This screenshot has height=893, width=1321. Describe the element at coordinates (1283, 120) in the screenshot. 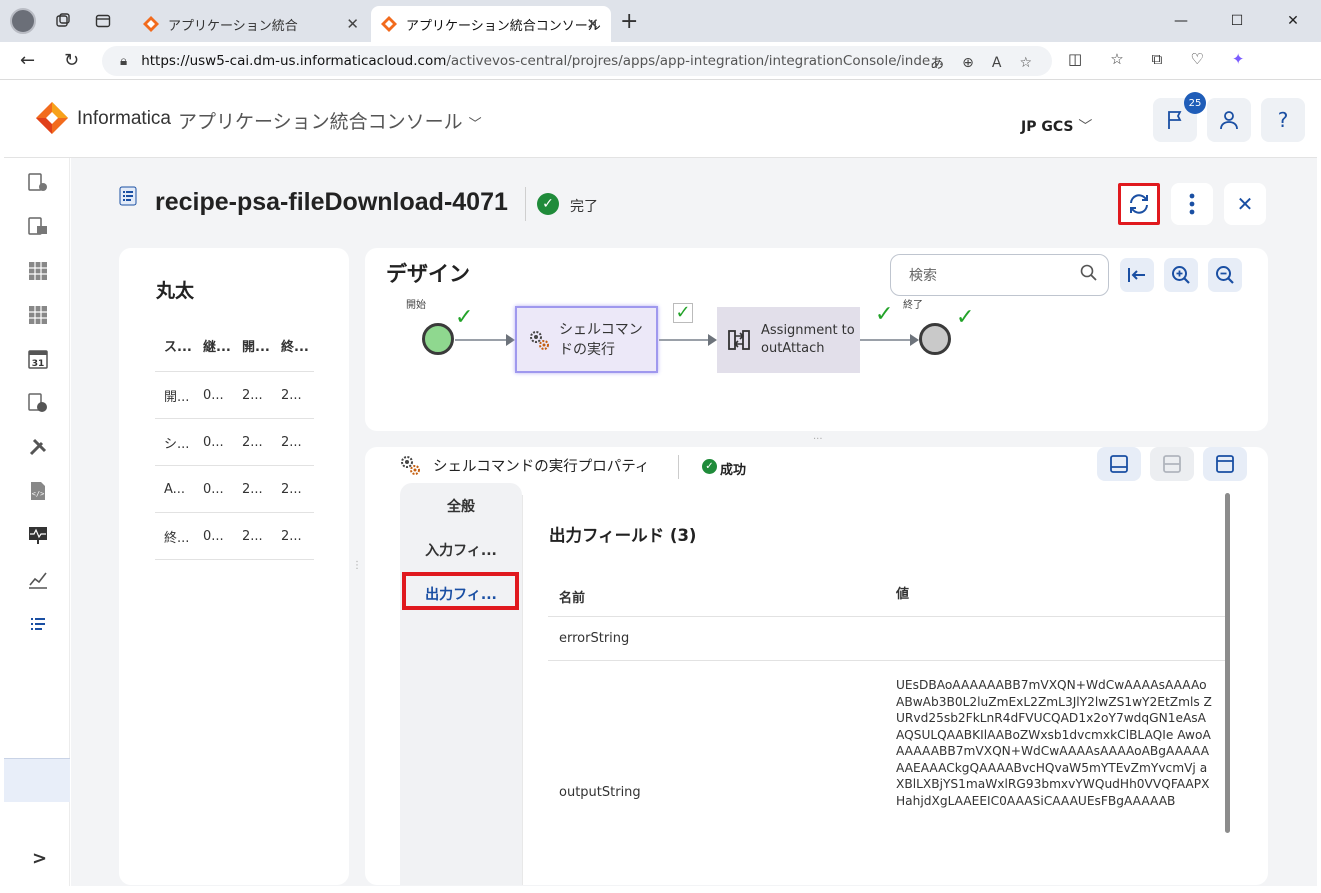

I see `help-button: ?` at that location.